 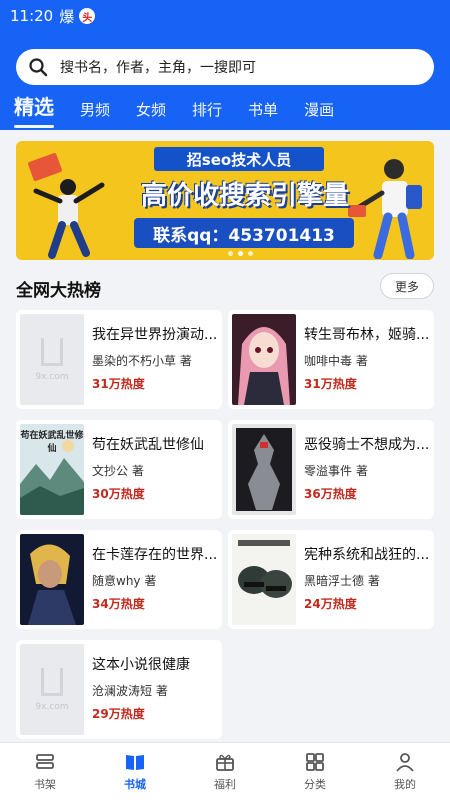 I want to click on bookshelf-icon, so click(x=45, y=761).